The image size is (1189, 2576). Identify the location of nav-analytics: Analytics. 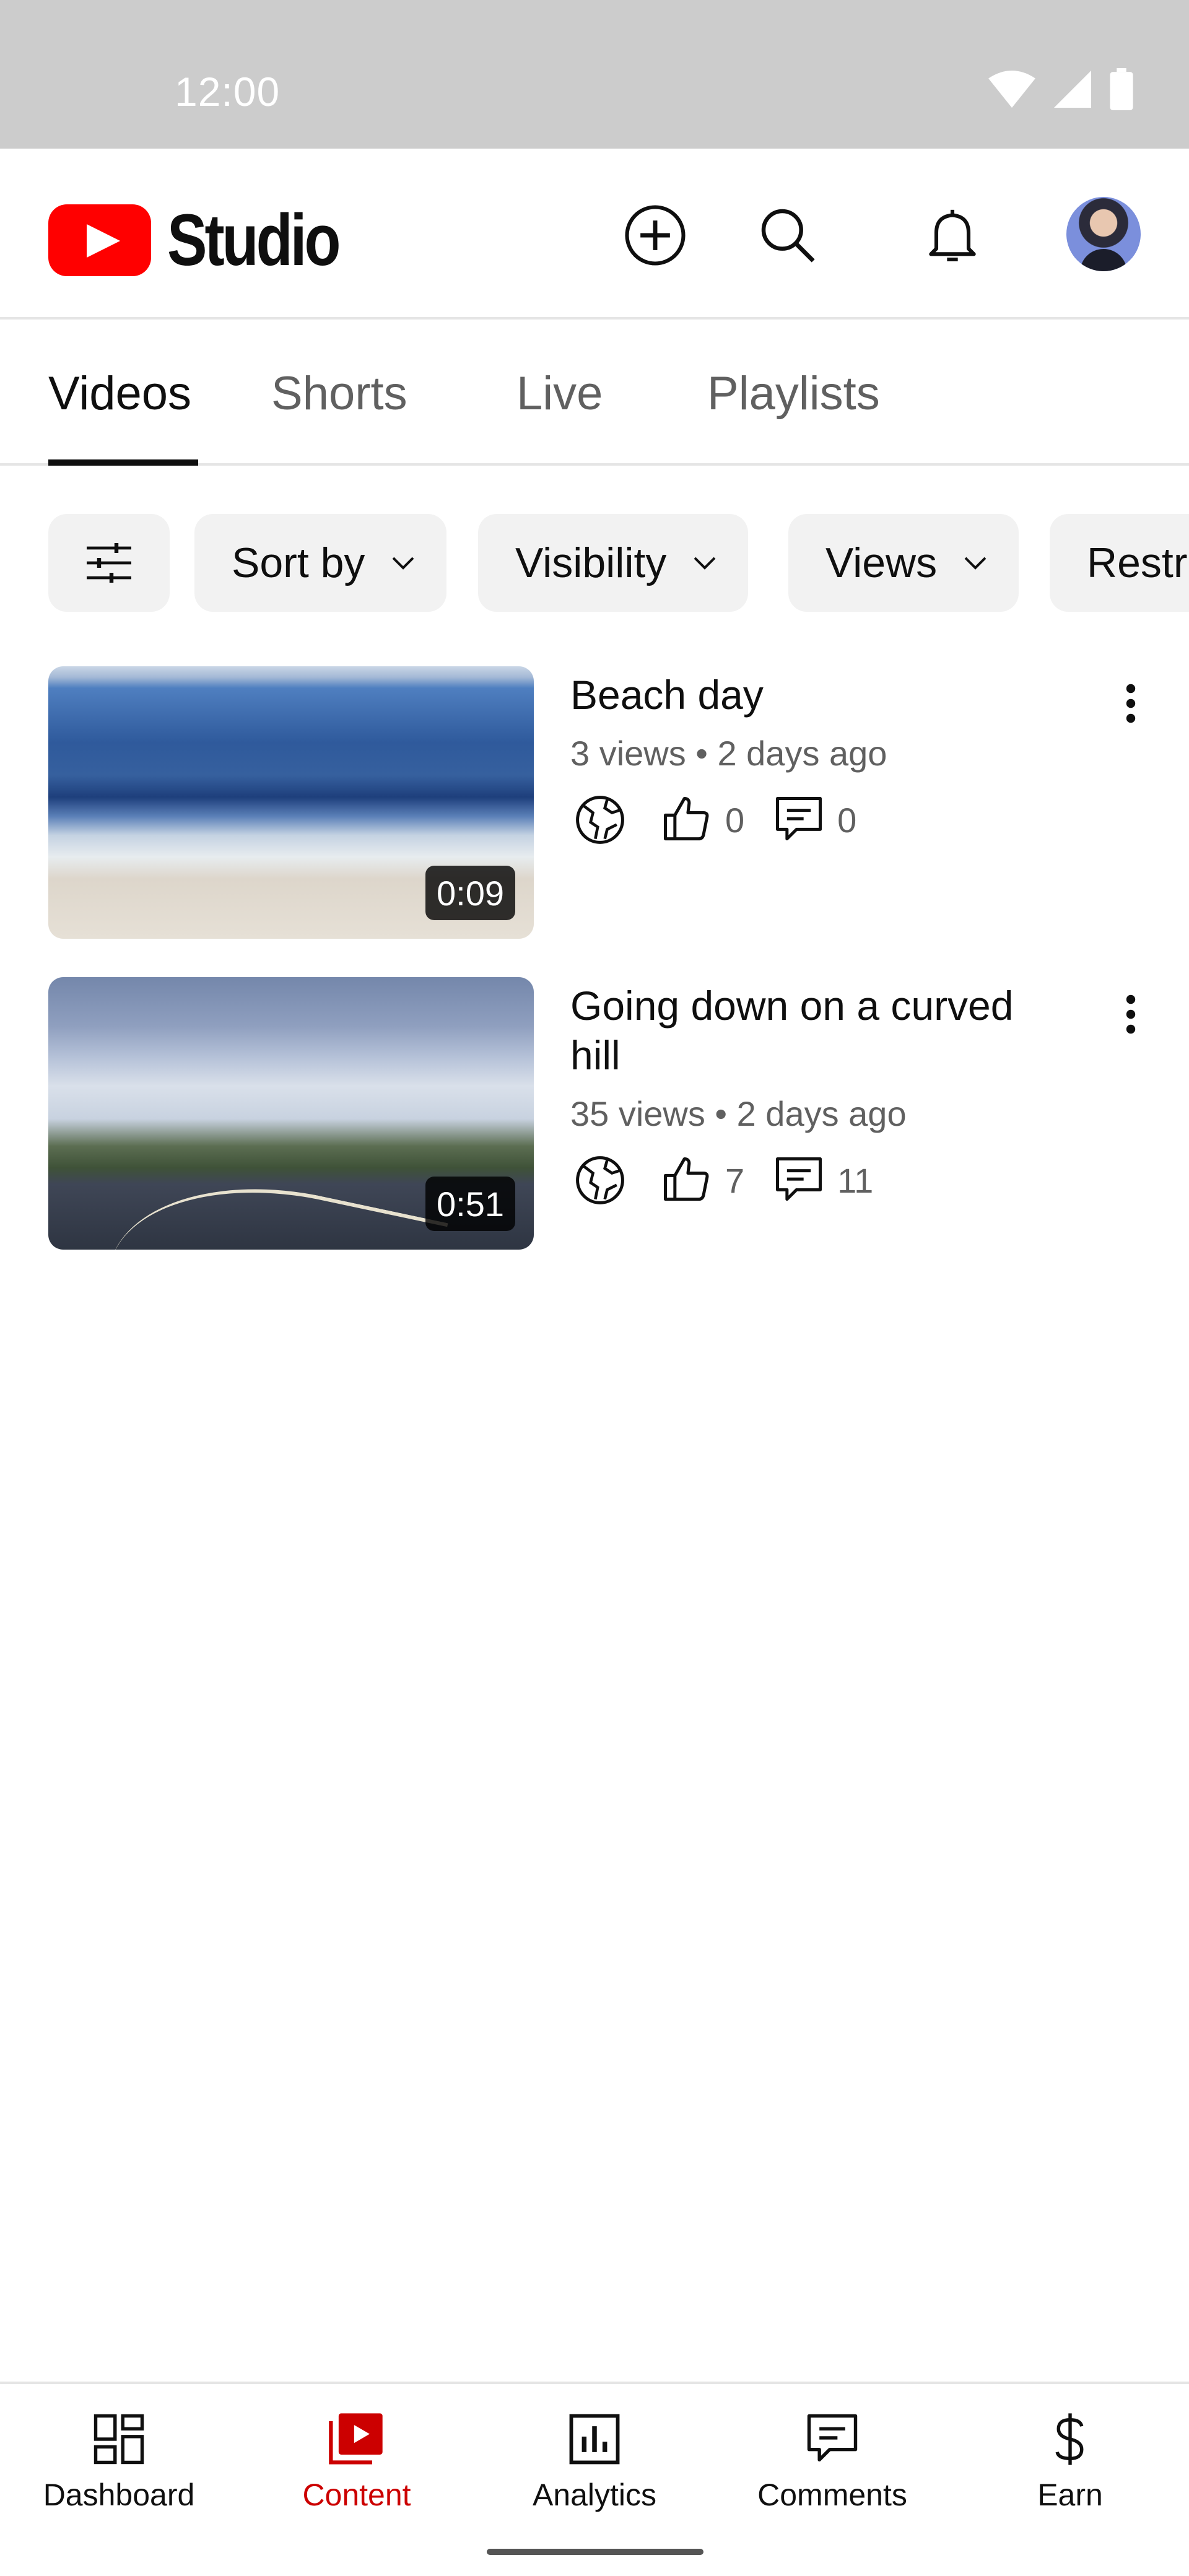
(594, 2456).